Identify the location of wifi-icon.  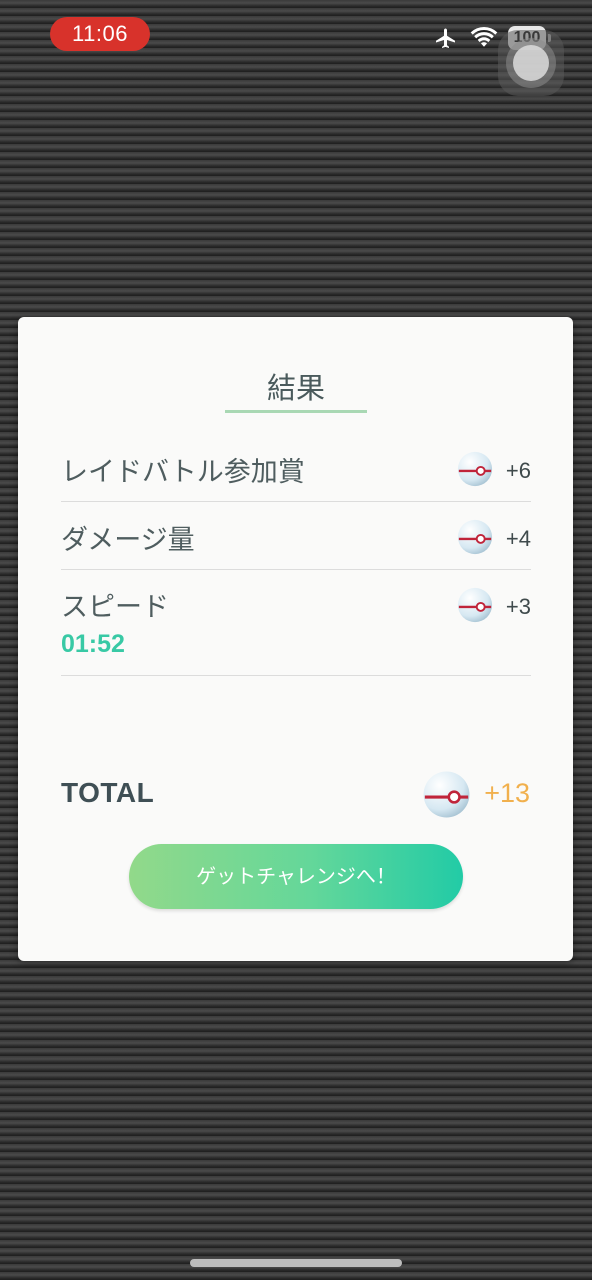
(484, 36).